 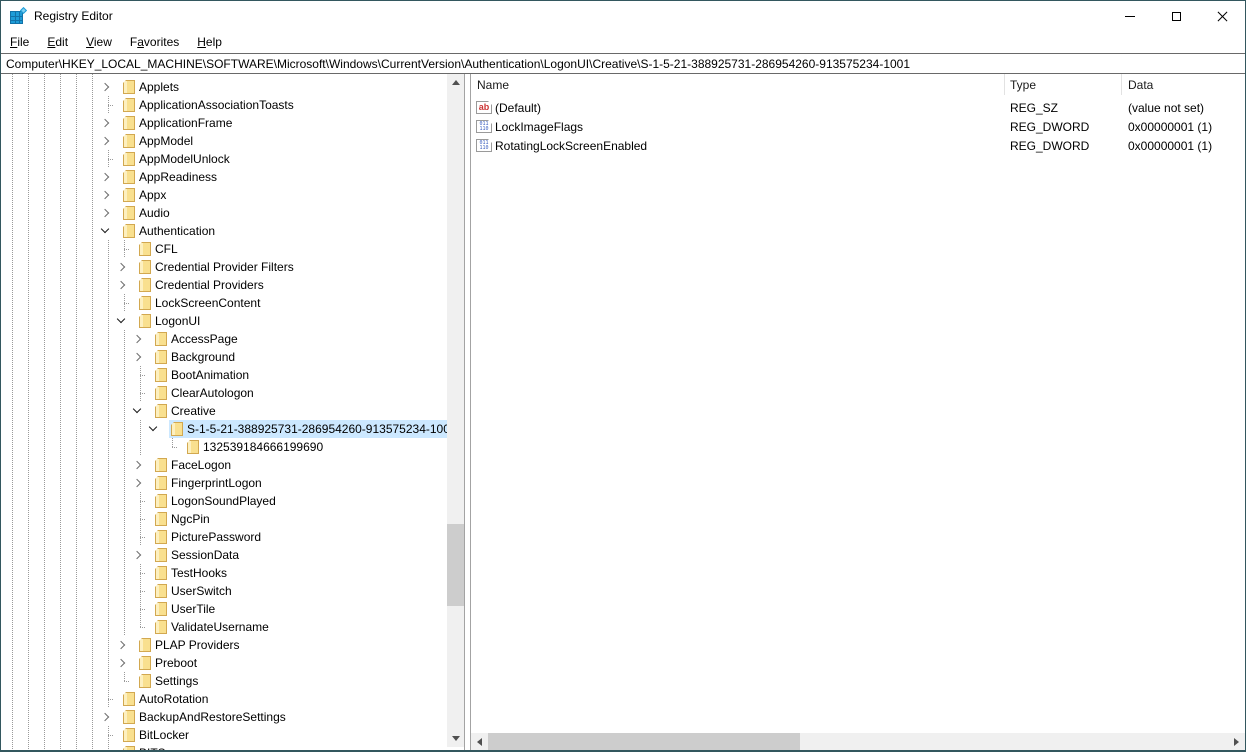 What do you see at coordinates (1170, 145) in the screenshot?
I see `value-data: 0x00000001 (1)` at bounding box center [1170, 145].